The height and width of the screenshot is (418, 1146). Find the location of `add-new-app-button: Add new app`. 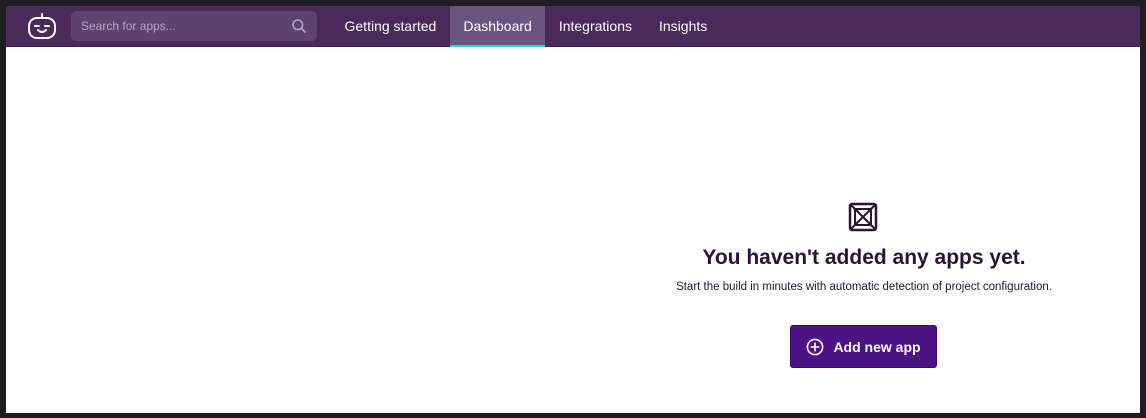

add-new-app-button: Add new app is located at coordinates (863, 346).